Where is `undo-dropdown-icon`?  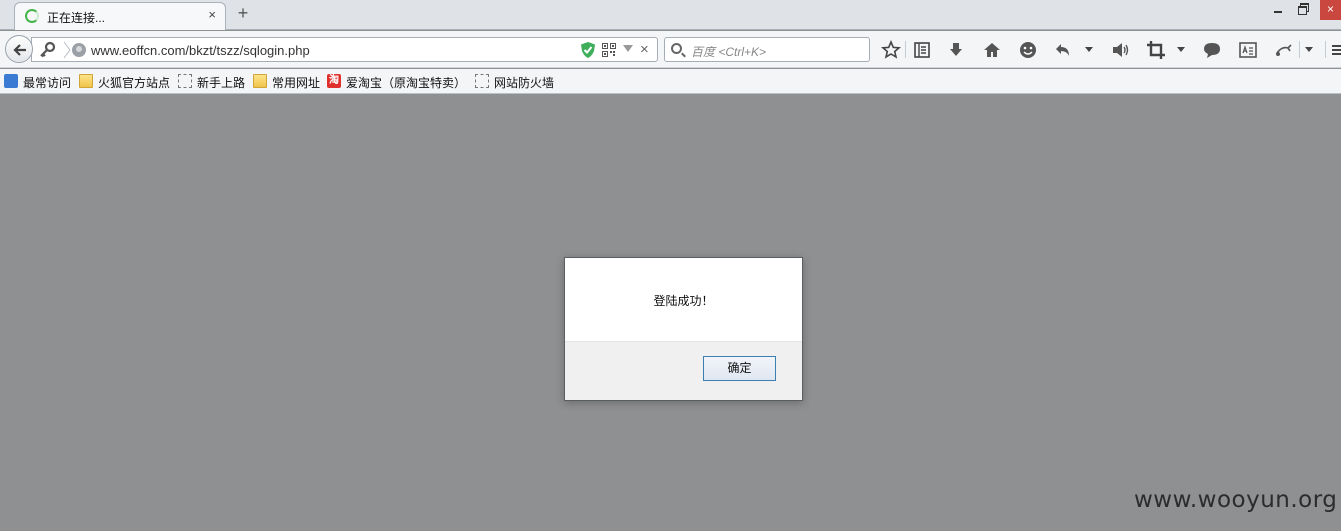
undo-dropdown-icon is located at coordinates (1089, 49).